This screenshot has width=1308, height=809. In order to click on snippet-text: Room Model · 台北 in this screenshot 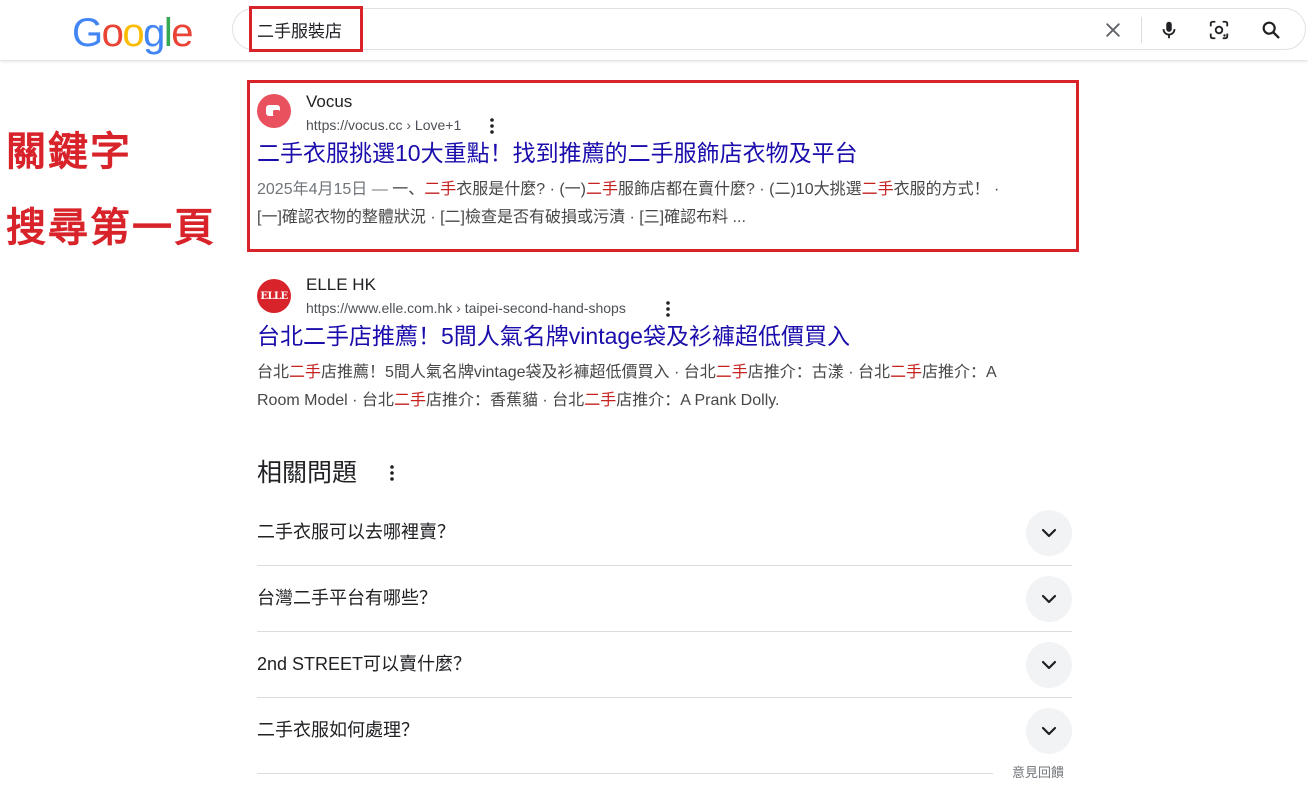, I will do `click(325, 400)`.